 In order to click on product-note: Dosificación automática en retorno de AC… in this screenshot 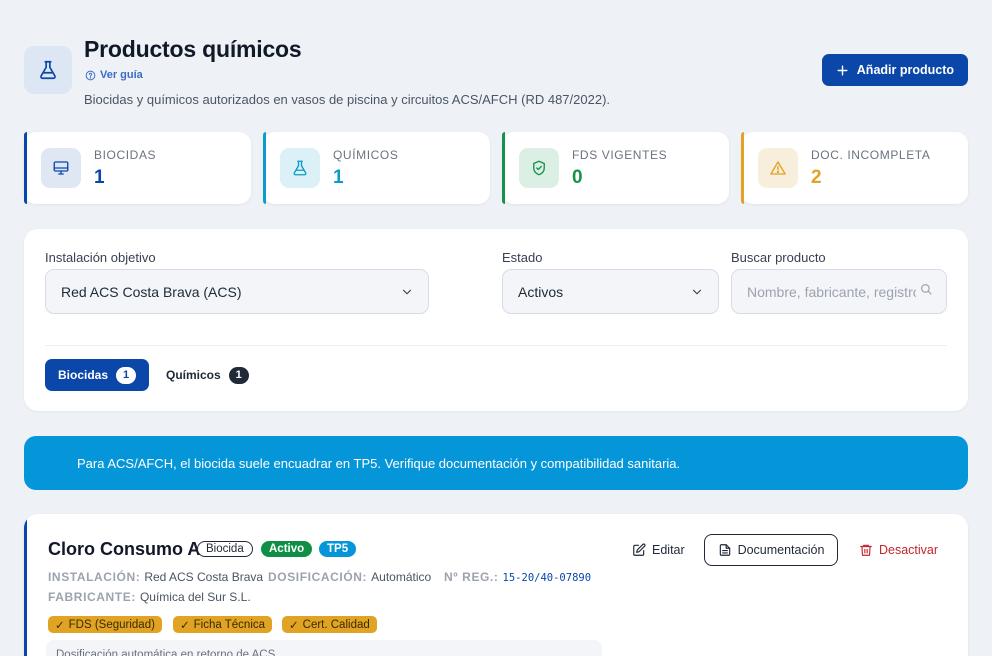, I will do `click(324, 648)`.